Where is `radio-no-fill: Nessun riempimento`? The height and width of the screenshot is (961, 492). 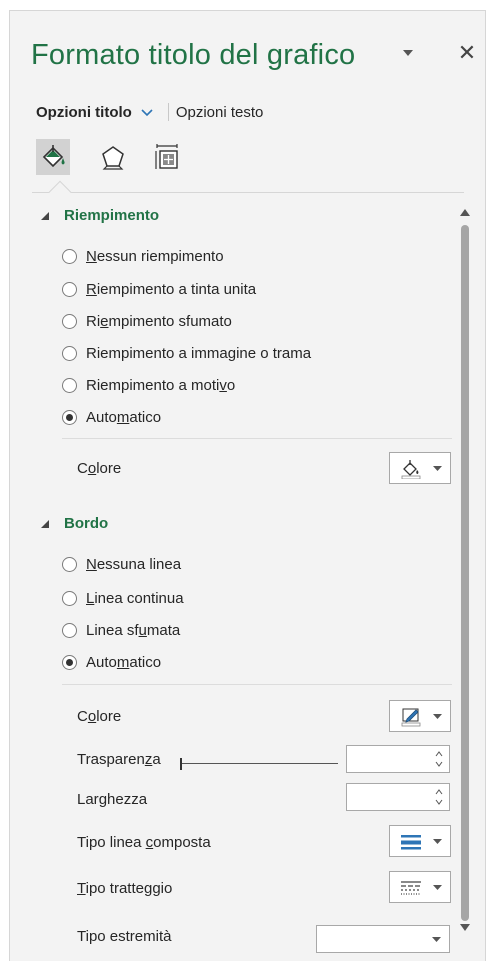
radio-no-fill: Nessun riempimento is located at coordinates (143, 256).